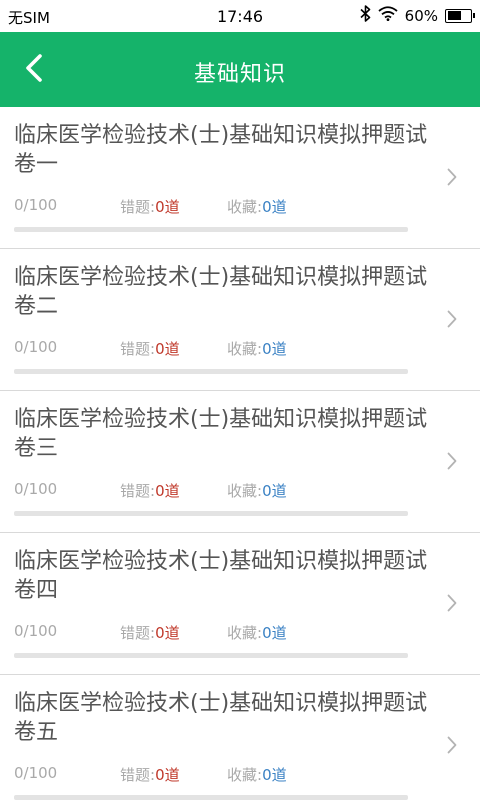 The image size is (480, 800). I want to click on exam-title: 临床医学检验技术(士)基础知识模拟押题试卷五, so click(221, 718).